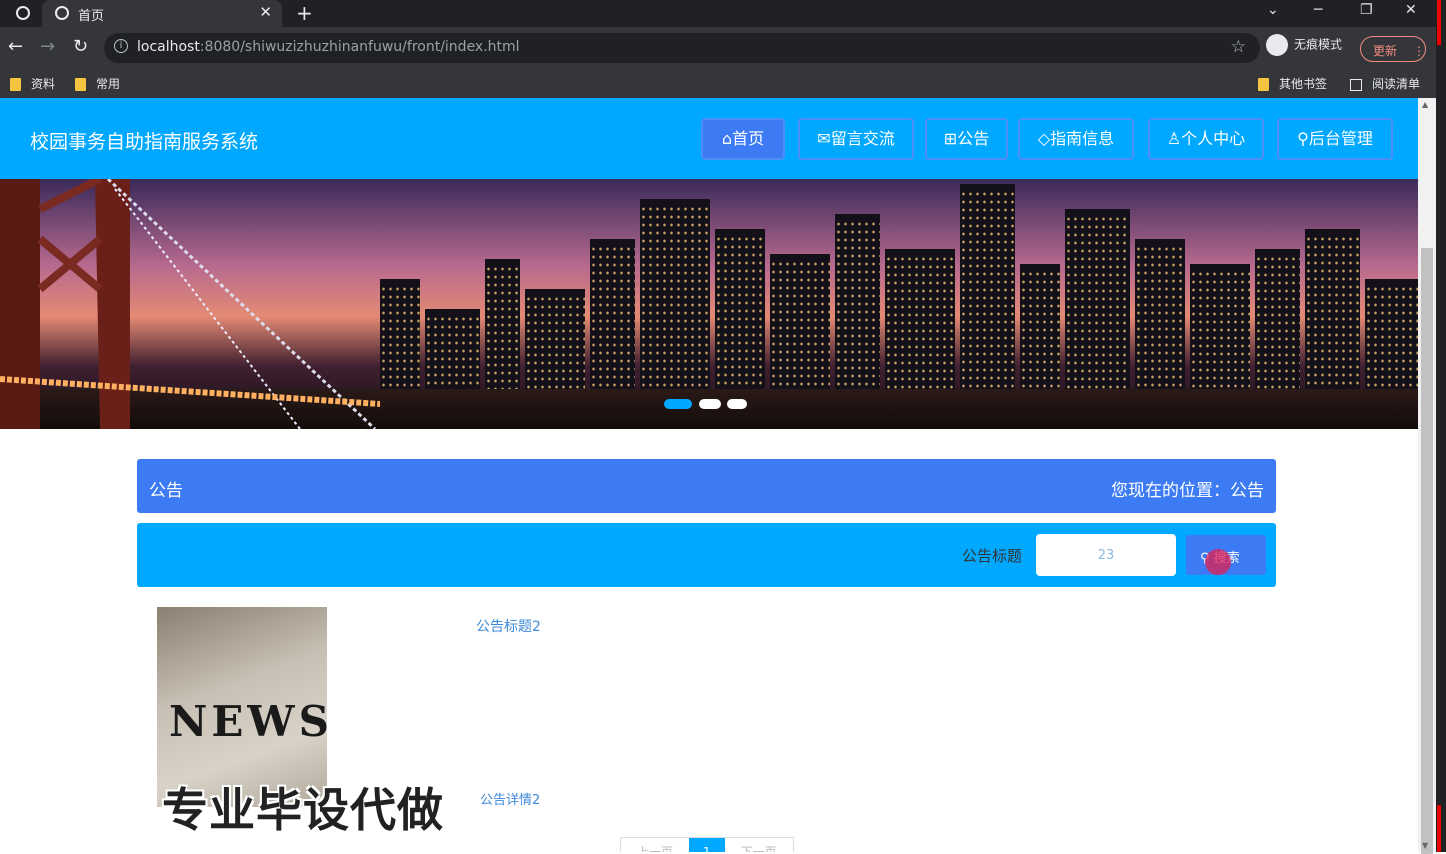  Describe the element at coordinates (15, 46) in the screenshot. I see `back-icon: ←` at that location.